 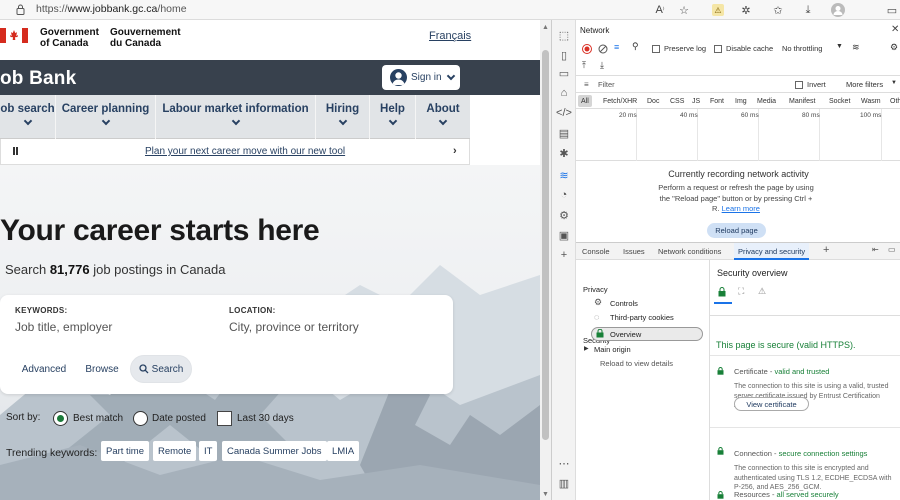 What do you see at coordinates (688, 84) in the screenshot?
I see `filter-input: Filter` at bounding box center [688, 84].